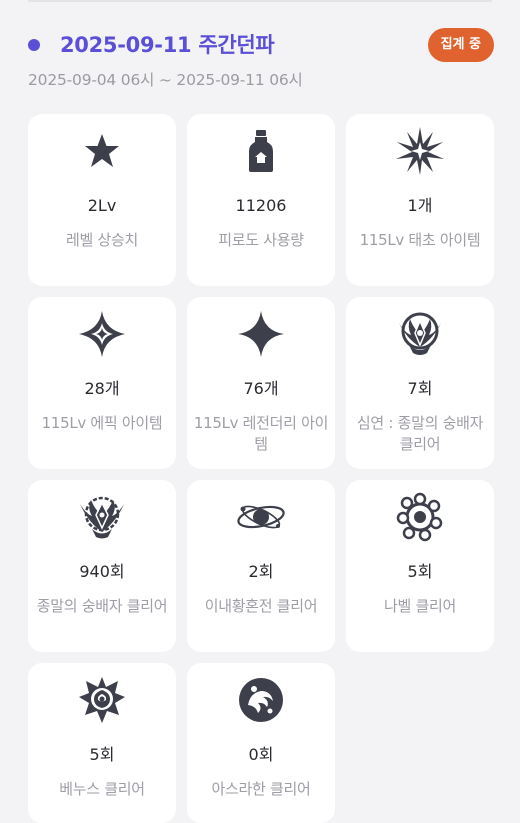 The height and width of the screenshot is (823, 520). Describe the element at coordinates (420, 388) in the screenshot. I see `stat-value: 7회` at that location.